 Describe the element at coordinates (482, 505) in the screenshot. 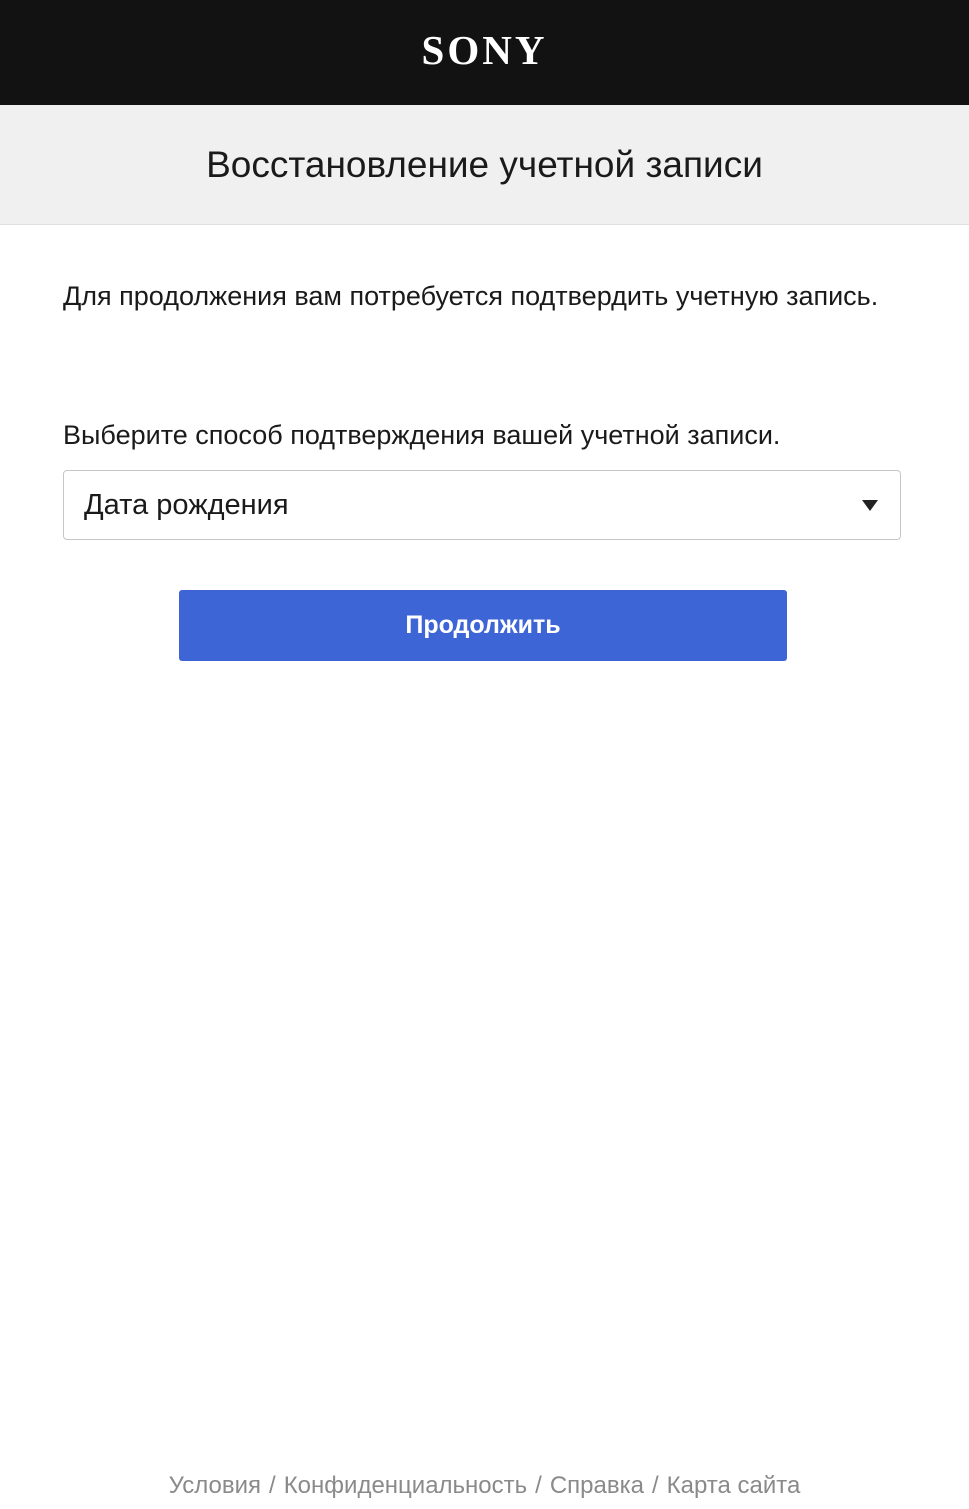

I see `verification-method-select: Дата рождения` at that location.